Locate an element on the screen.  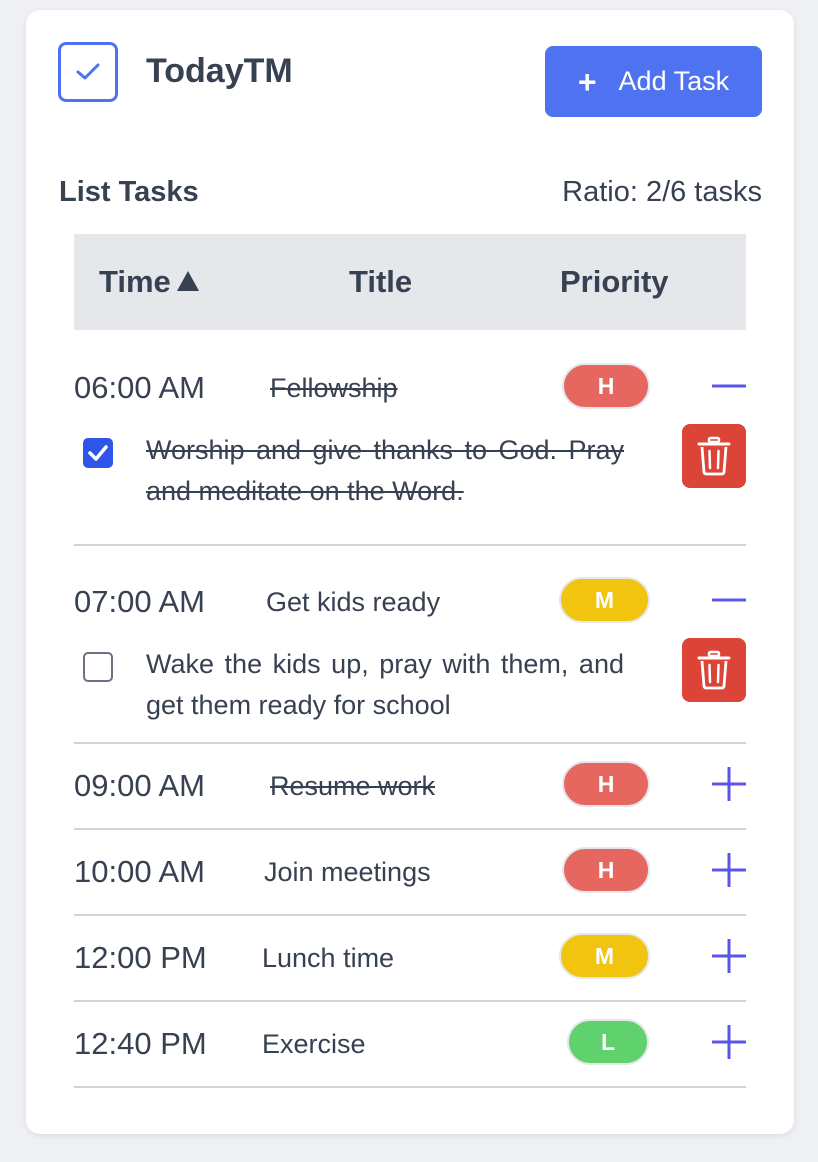
task-title: Join meetings is located at coordinates (347, 872).